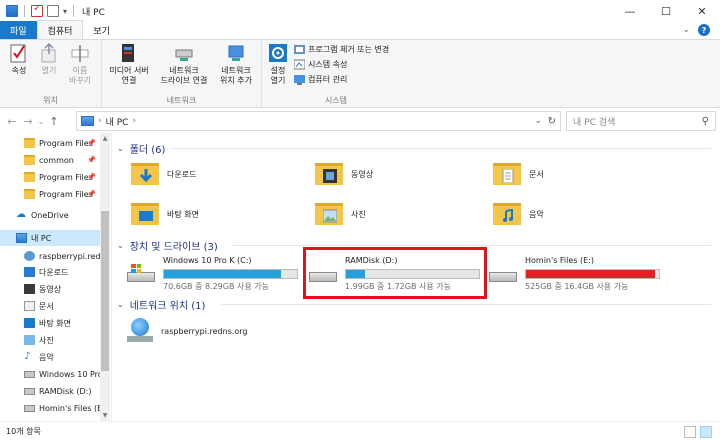 This screenshot has width=720, height=441. I want to click on refresh-icon: ↻, so click(552, 121).